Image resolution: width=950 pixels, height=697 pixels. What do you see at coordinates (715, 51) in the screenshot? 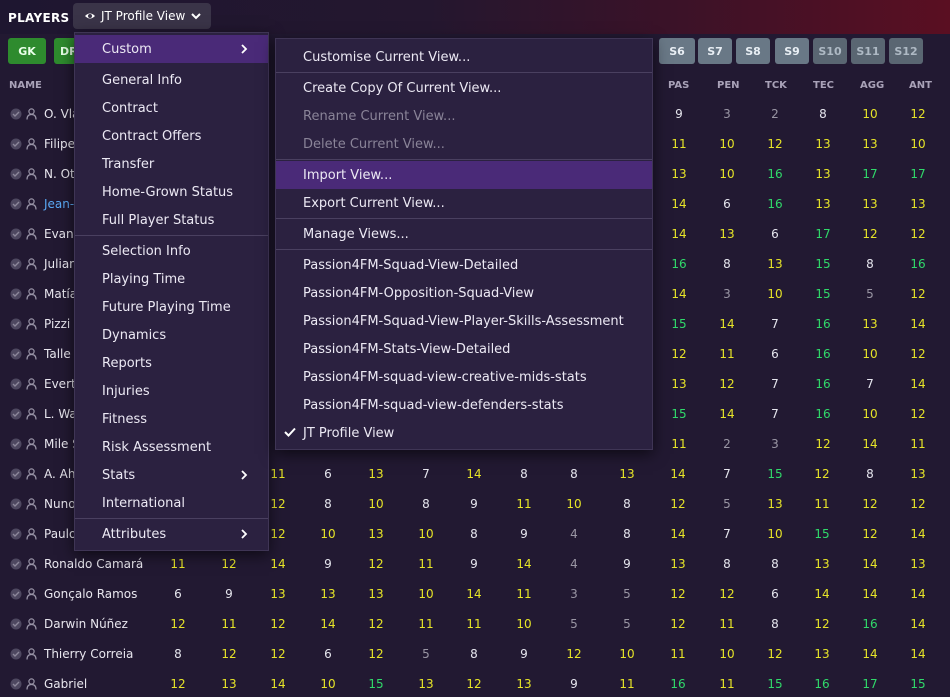
I see `position-filter-s7: S7` at bounding box center [715, 51].